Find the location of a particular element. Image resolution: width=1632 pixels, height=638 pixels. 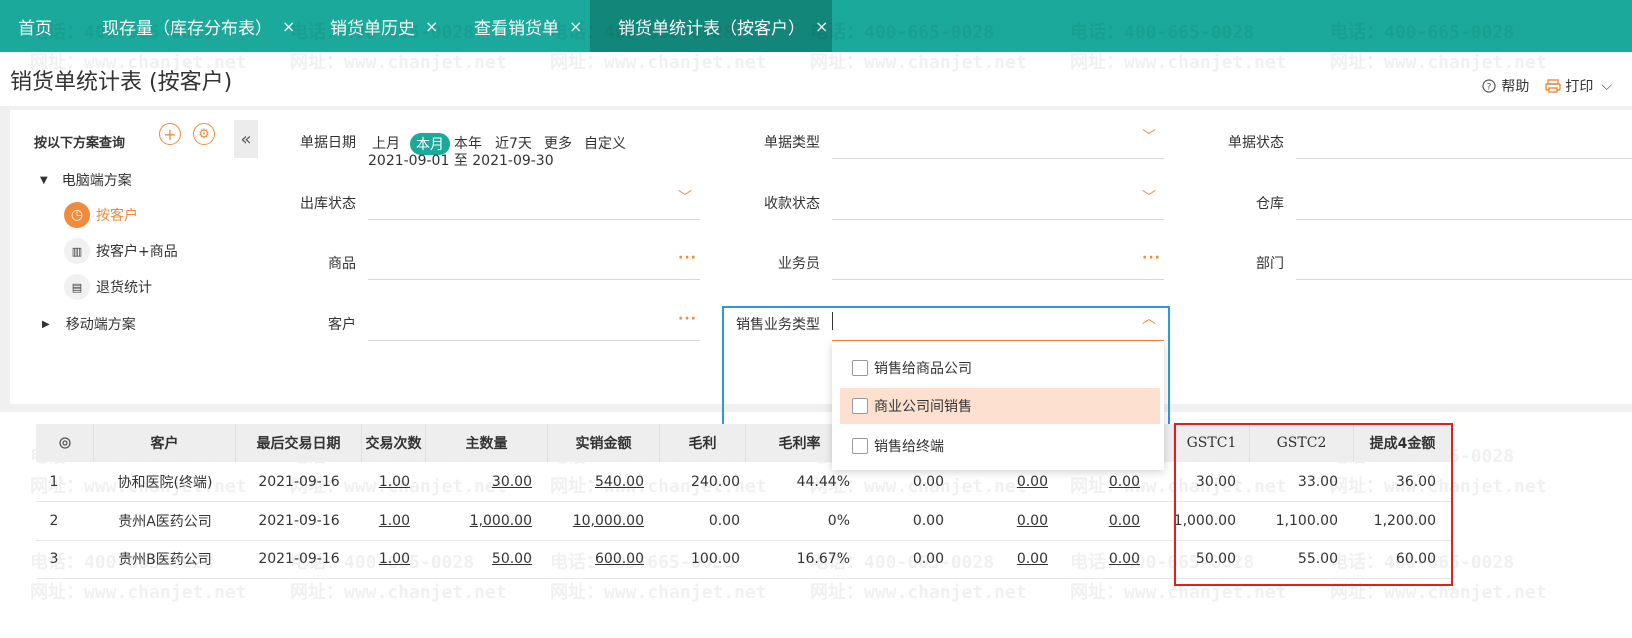

printer-icon is located at coordinates (1553, 86).